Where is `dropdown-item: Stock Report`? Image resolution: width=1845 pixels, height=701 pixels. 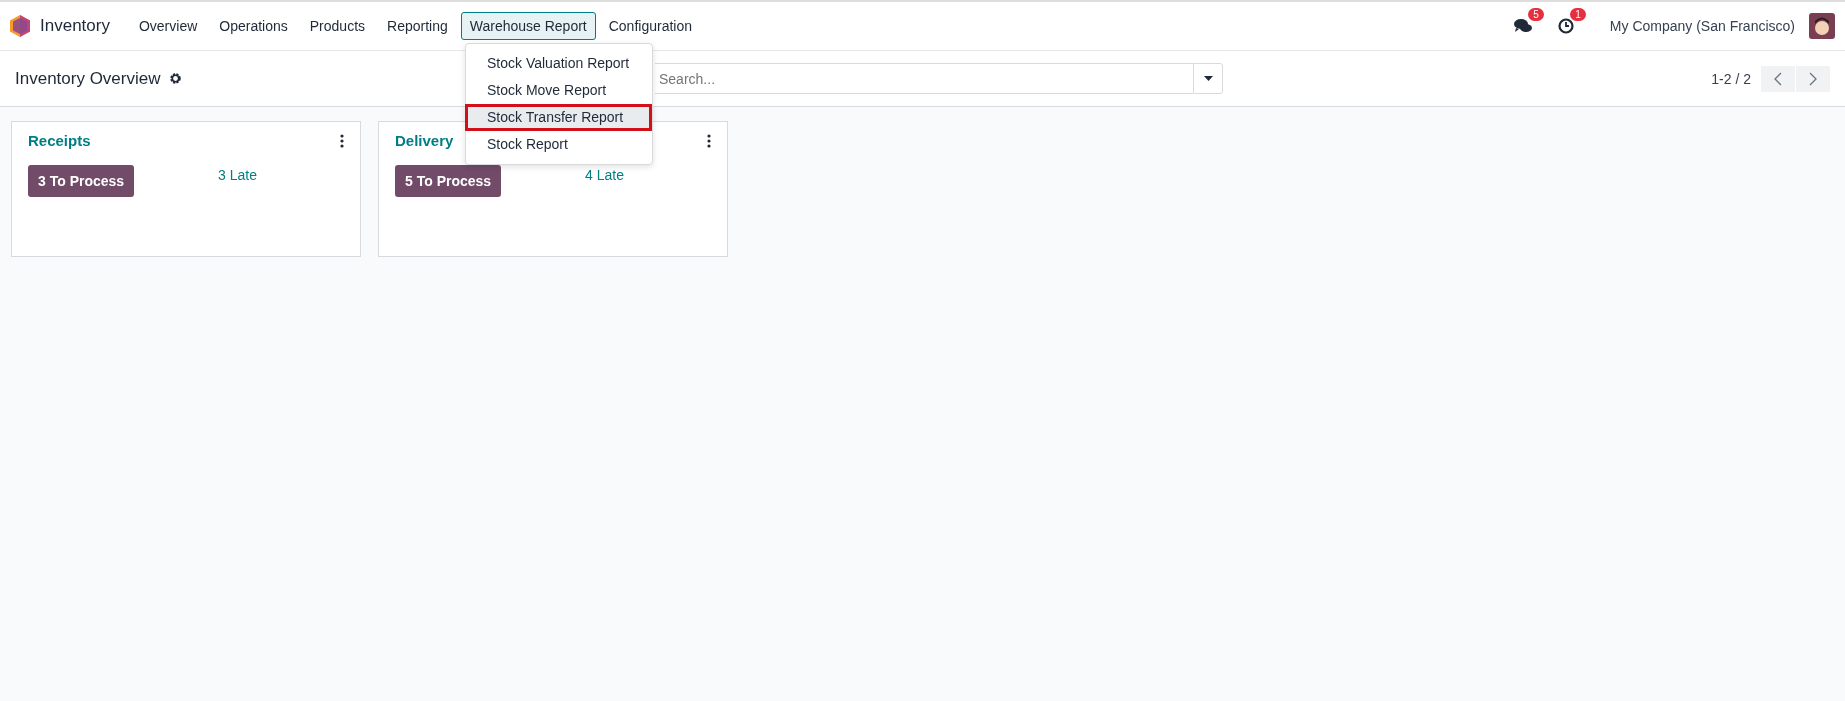
dropdown-item: Stock Report is located at coordinates (558, 144).